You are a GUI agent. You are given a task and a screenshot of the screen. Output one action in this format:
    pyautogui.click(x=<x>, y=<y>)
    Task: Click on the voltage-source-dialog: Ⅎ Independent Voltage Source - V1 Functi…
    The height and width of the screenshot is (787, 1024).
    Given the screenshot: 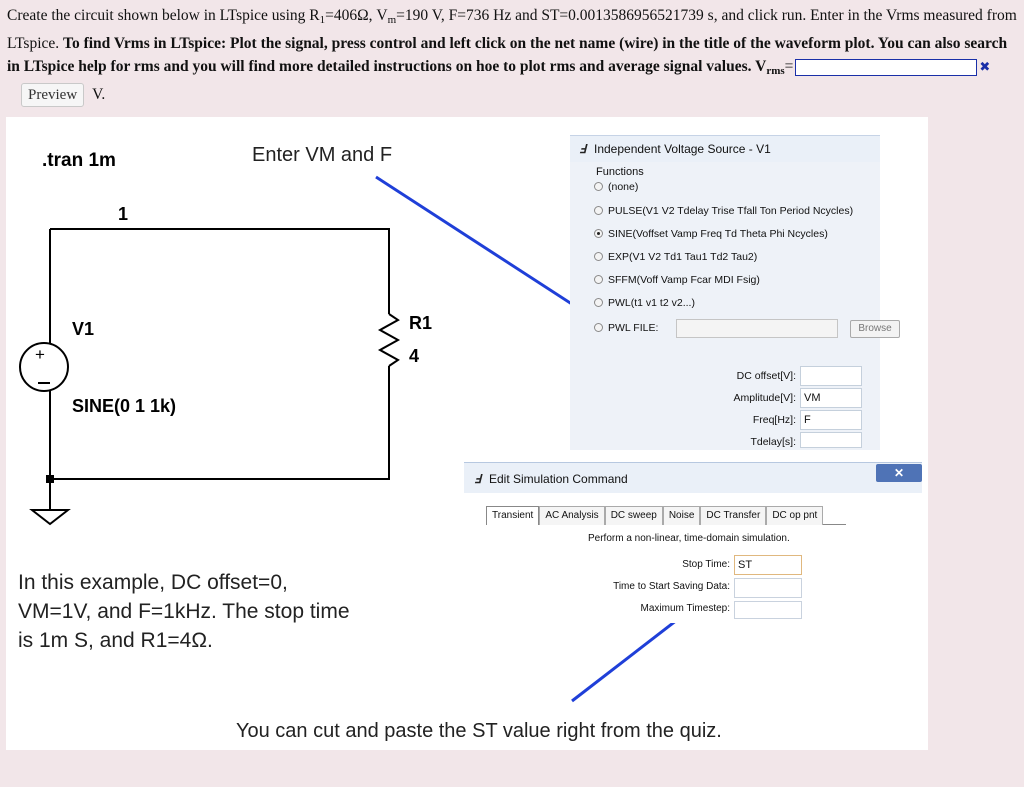 What is the action you would take?
    pyautogui.click(x=735, y=292)
    